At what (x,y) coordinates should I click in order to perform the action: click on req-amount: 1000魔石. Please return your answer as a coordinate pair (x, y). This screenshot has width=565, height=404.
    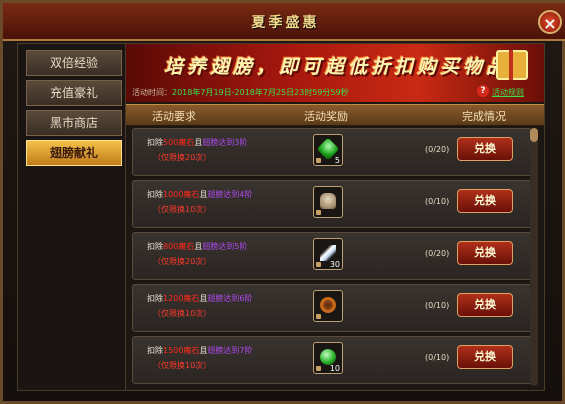
    Looking at the image, I should click on (181, 194).